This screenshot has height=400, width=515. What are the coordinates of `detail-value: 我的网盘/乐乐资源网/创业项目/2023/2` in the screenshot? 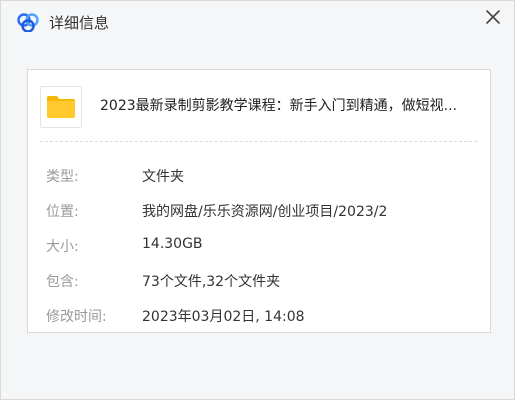 It's located at (265, 212).